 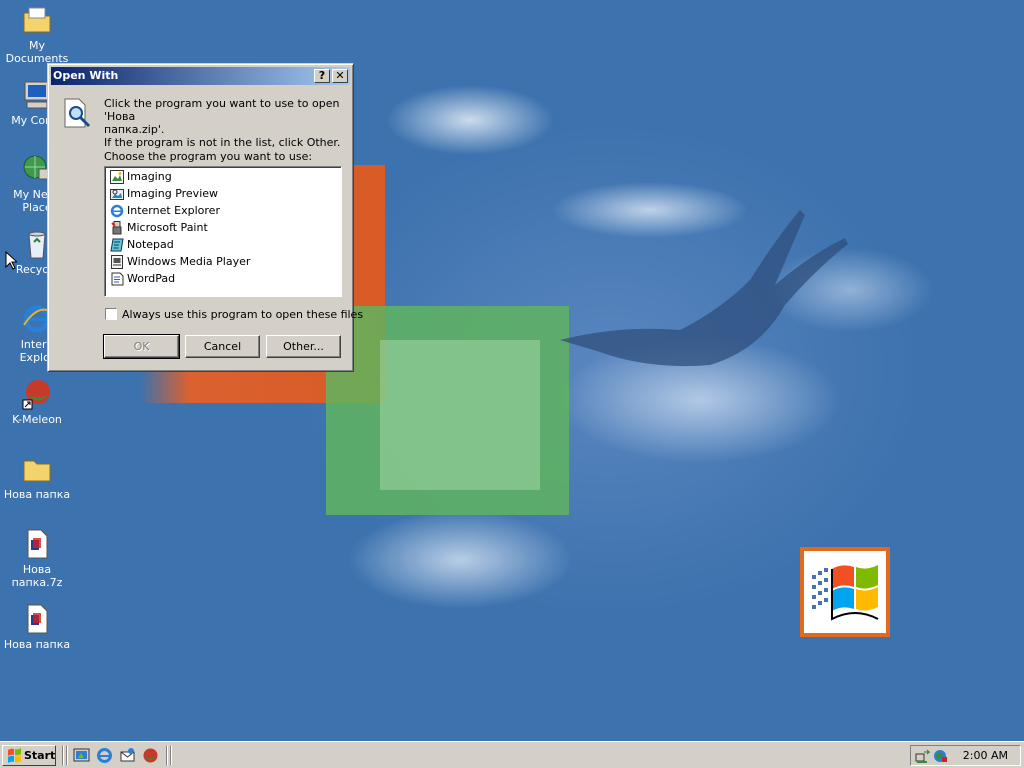 I want to click on desktop-icon-7z-file: Нова папка.7z, so click(x=37, y=558).